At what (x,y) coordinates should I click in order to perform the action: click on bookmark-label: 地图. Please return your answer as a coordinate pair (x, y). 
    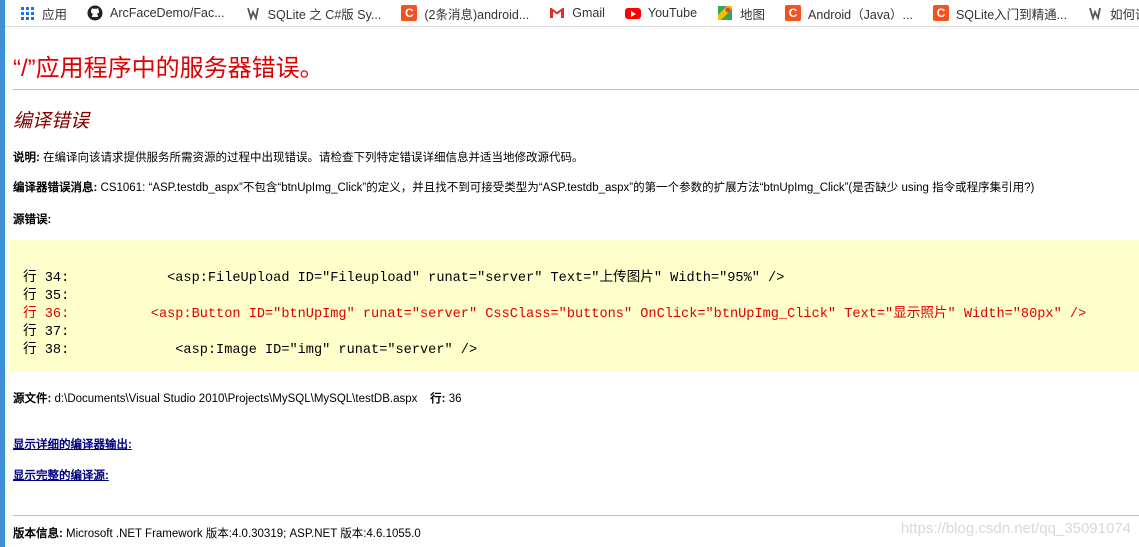
    Looking at the image, I should click on (753, 14).